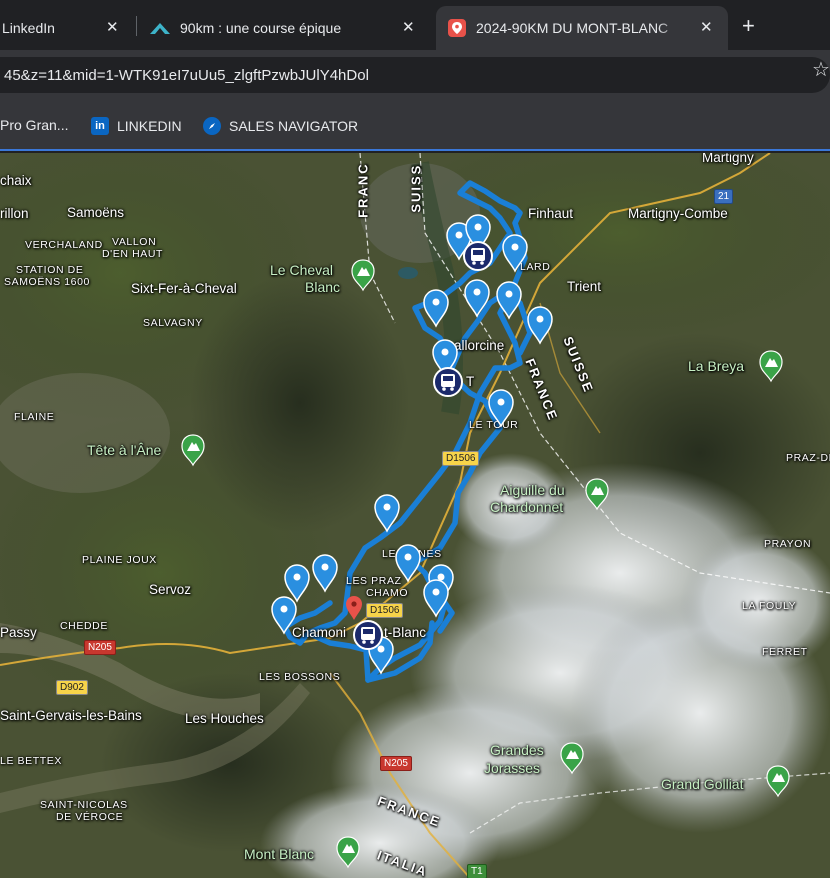 This screenshot has width=830, height=878. I want to click on tab-90km: 90km : une course épique ✕, so click(287, 28).